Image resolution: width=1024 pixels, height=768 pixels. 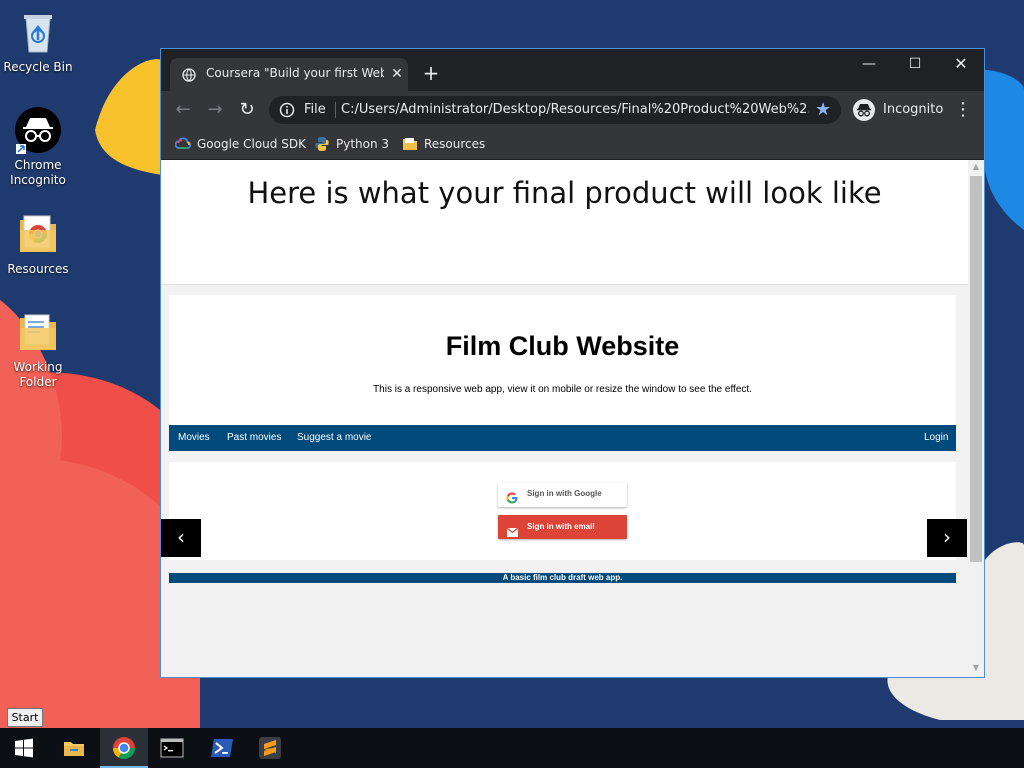 What do you see at coordinates (562, 438) in the screenshot?
I see `site-nav: Movies Past movies Suggest a movie Login` at bounding box center [562, 438].